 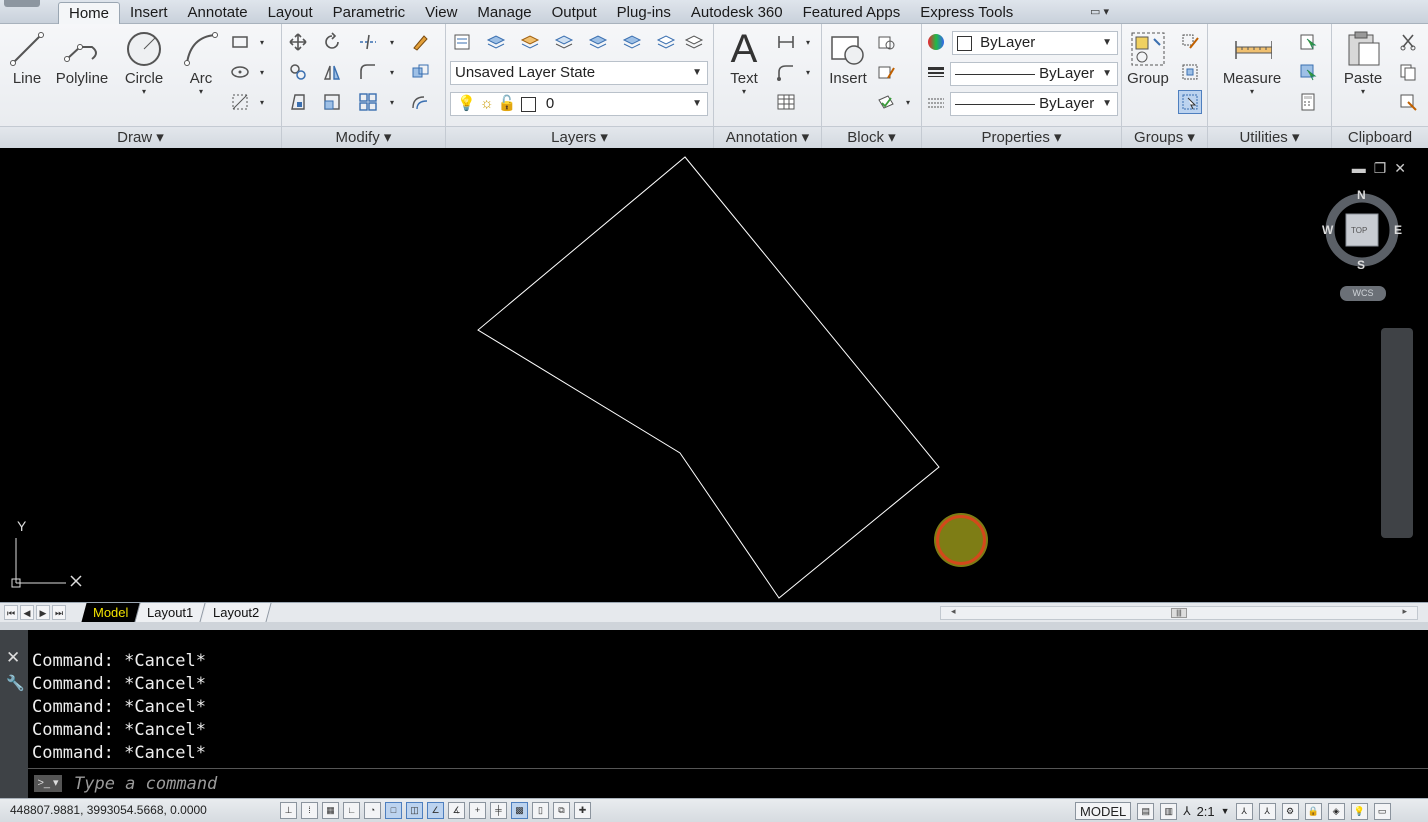 I want to click on ungroup-button, so click(x=1190, y=72).